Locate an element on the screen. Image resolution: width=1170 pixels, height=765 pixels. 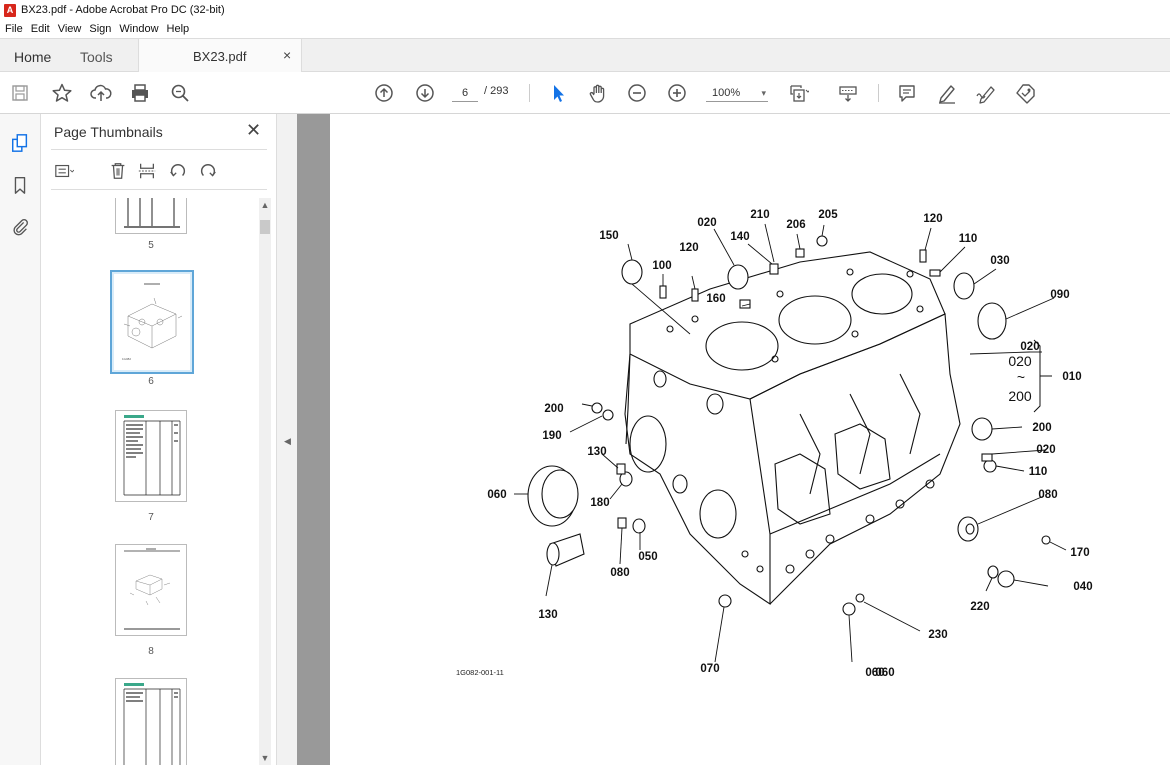
engine-block-drawing is located at coordinates (792, 428).